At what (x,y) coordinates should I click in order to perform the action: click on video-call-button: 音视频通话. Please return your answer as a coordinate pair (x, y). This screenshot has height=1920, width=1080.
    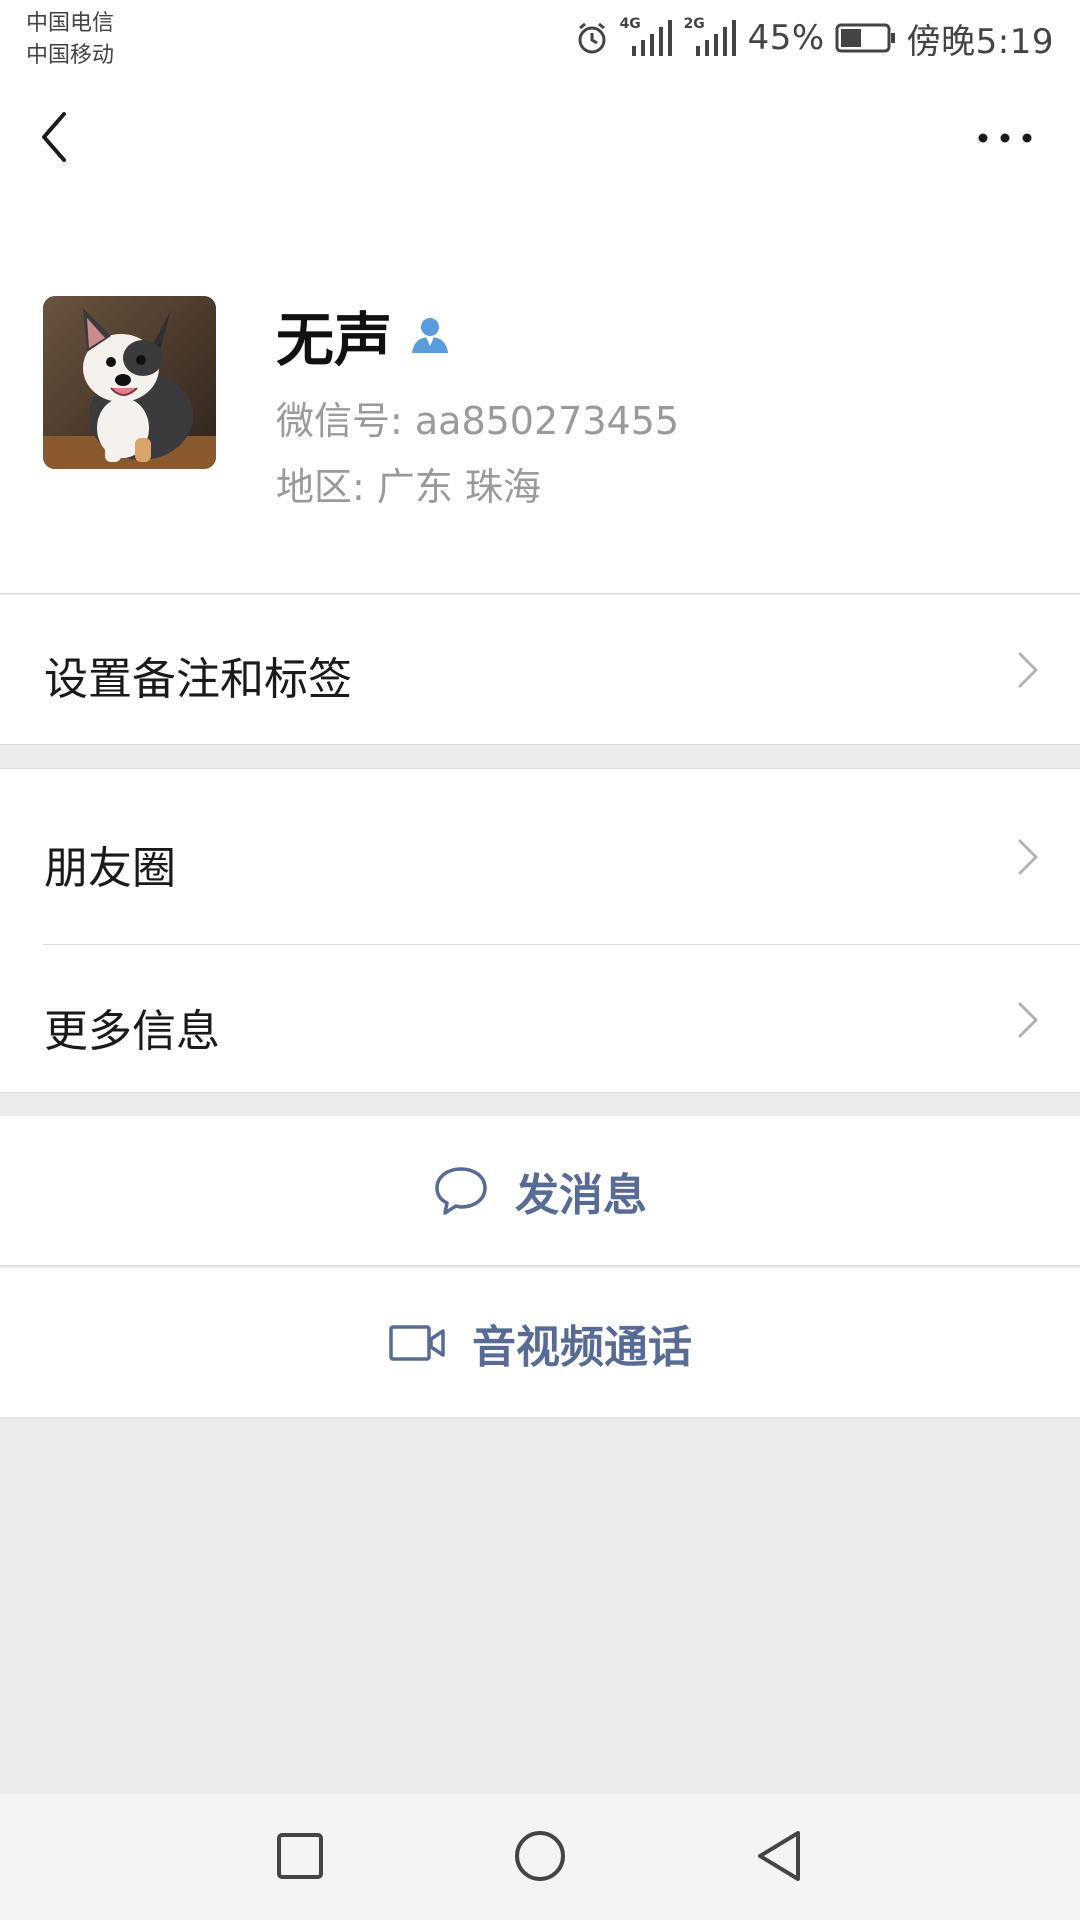
    Looking at the image, I should click on (540, 1343).